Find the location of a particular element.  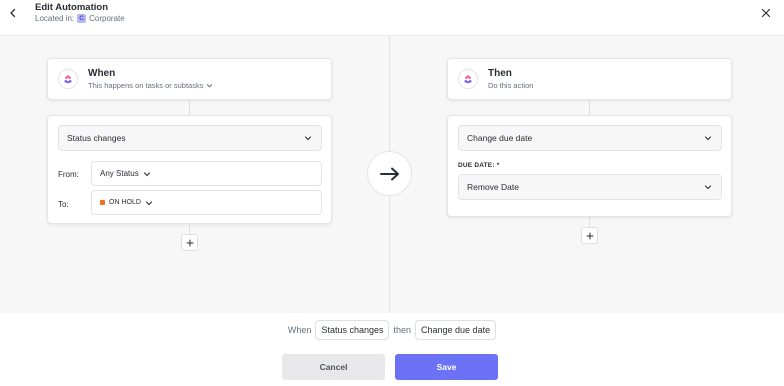

summary-action-chip: Change due date is located at coordinates (456, 330).